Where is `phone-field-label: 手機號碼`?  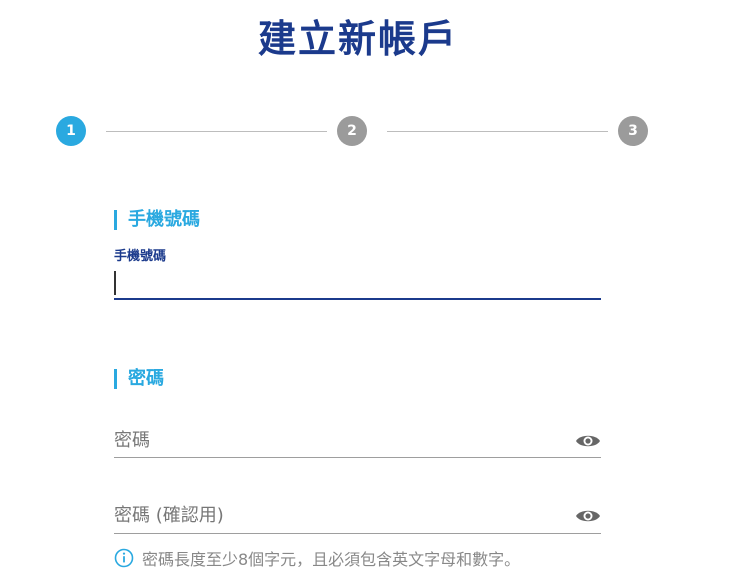
phone-field-label: 手機號碼 is located at coordinates (140, 256).